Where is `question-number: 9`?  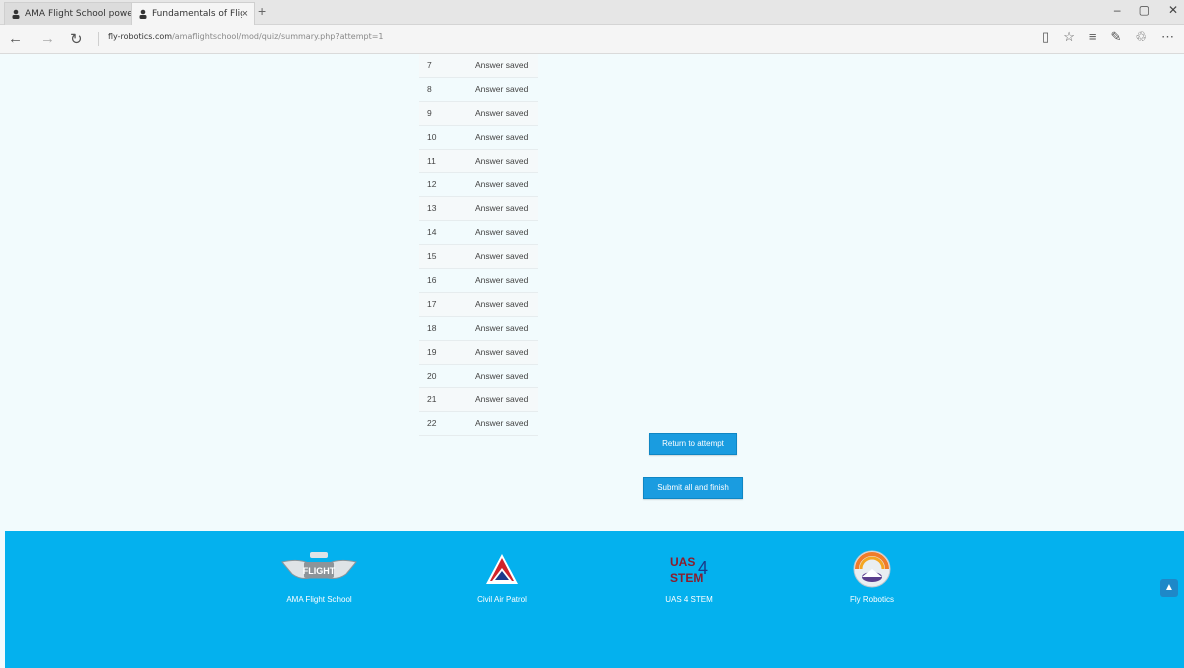 question-number: 9 is located at coordinates (429, 112).